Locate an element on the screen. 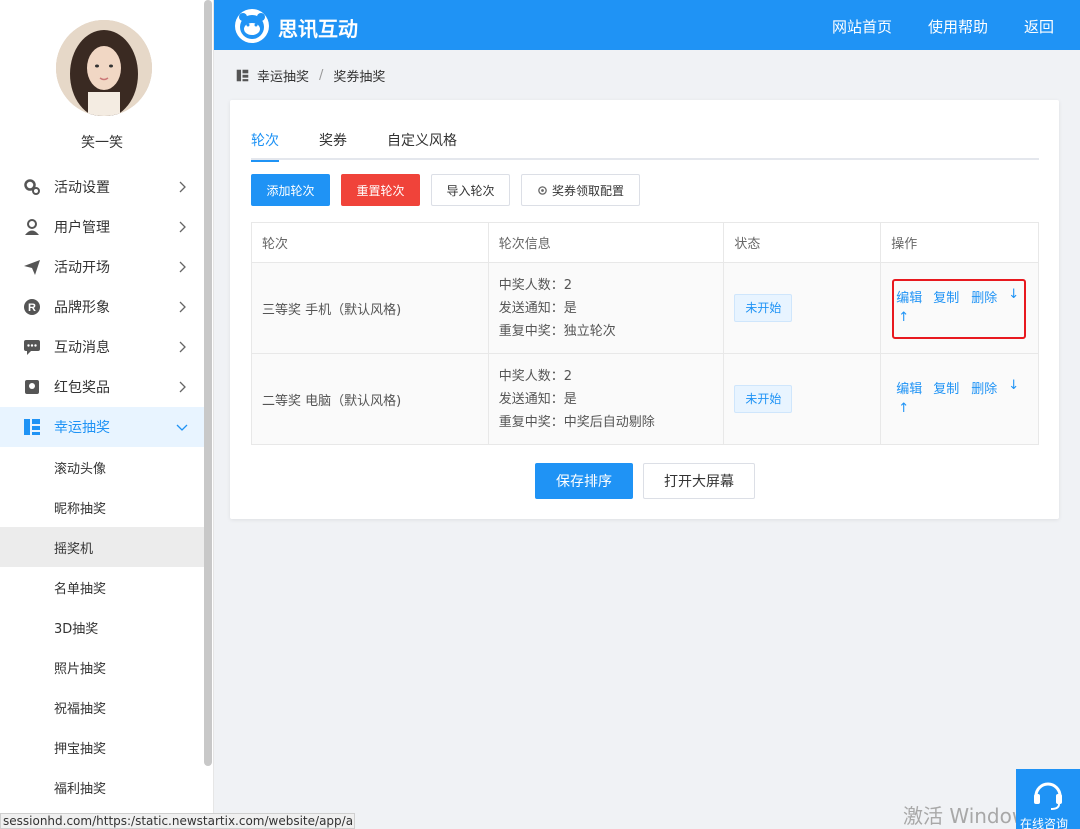 Image resolution: width=1080 pixels, height=829 pixels. breadcrumb-current: 奖券抽奖 is located at coordinates (359, 77).